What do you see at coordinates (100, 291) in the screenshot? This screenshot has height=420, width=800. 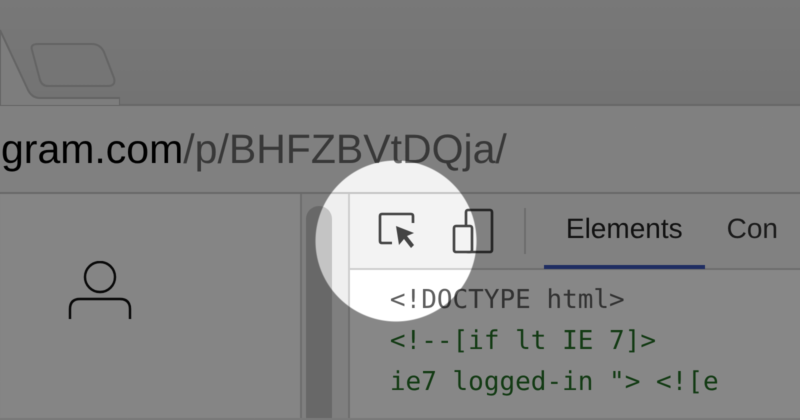 I see `person-icon` at bounding box center [100, 291].